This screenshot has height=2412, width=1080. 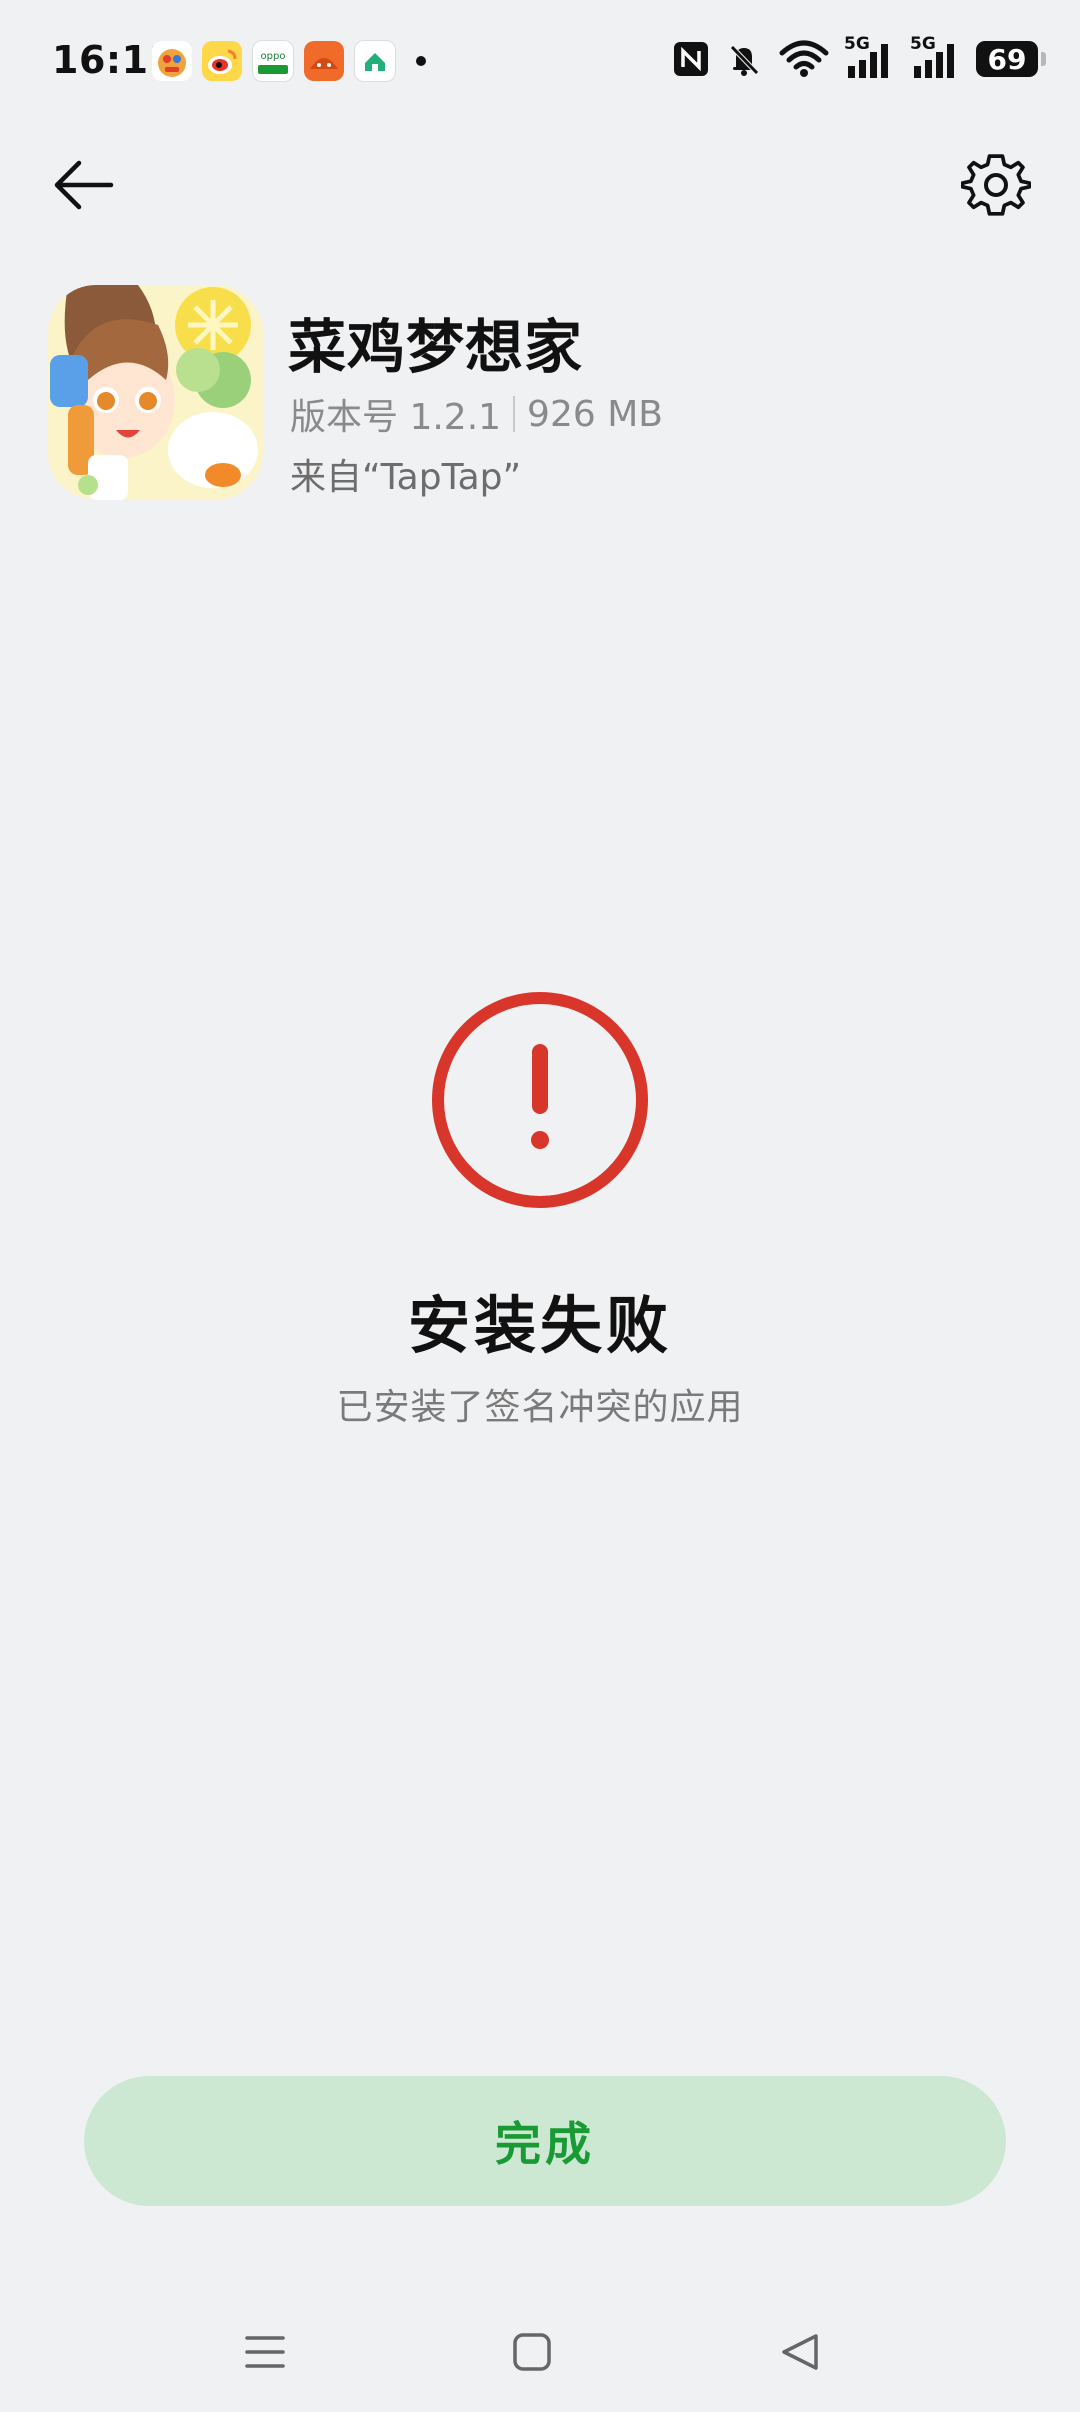 I want to click on nfc-icon, so click(x=691, y=59).